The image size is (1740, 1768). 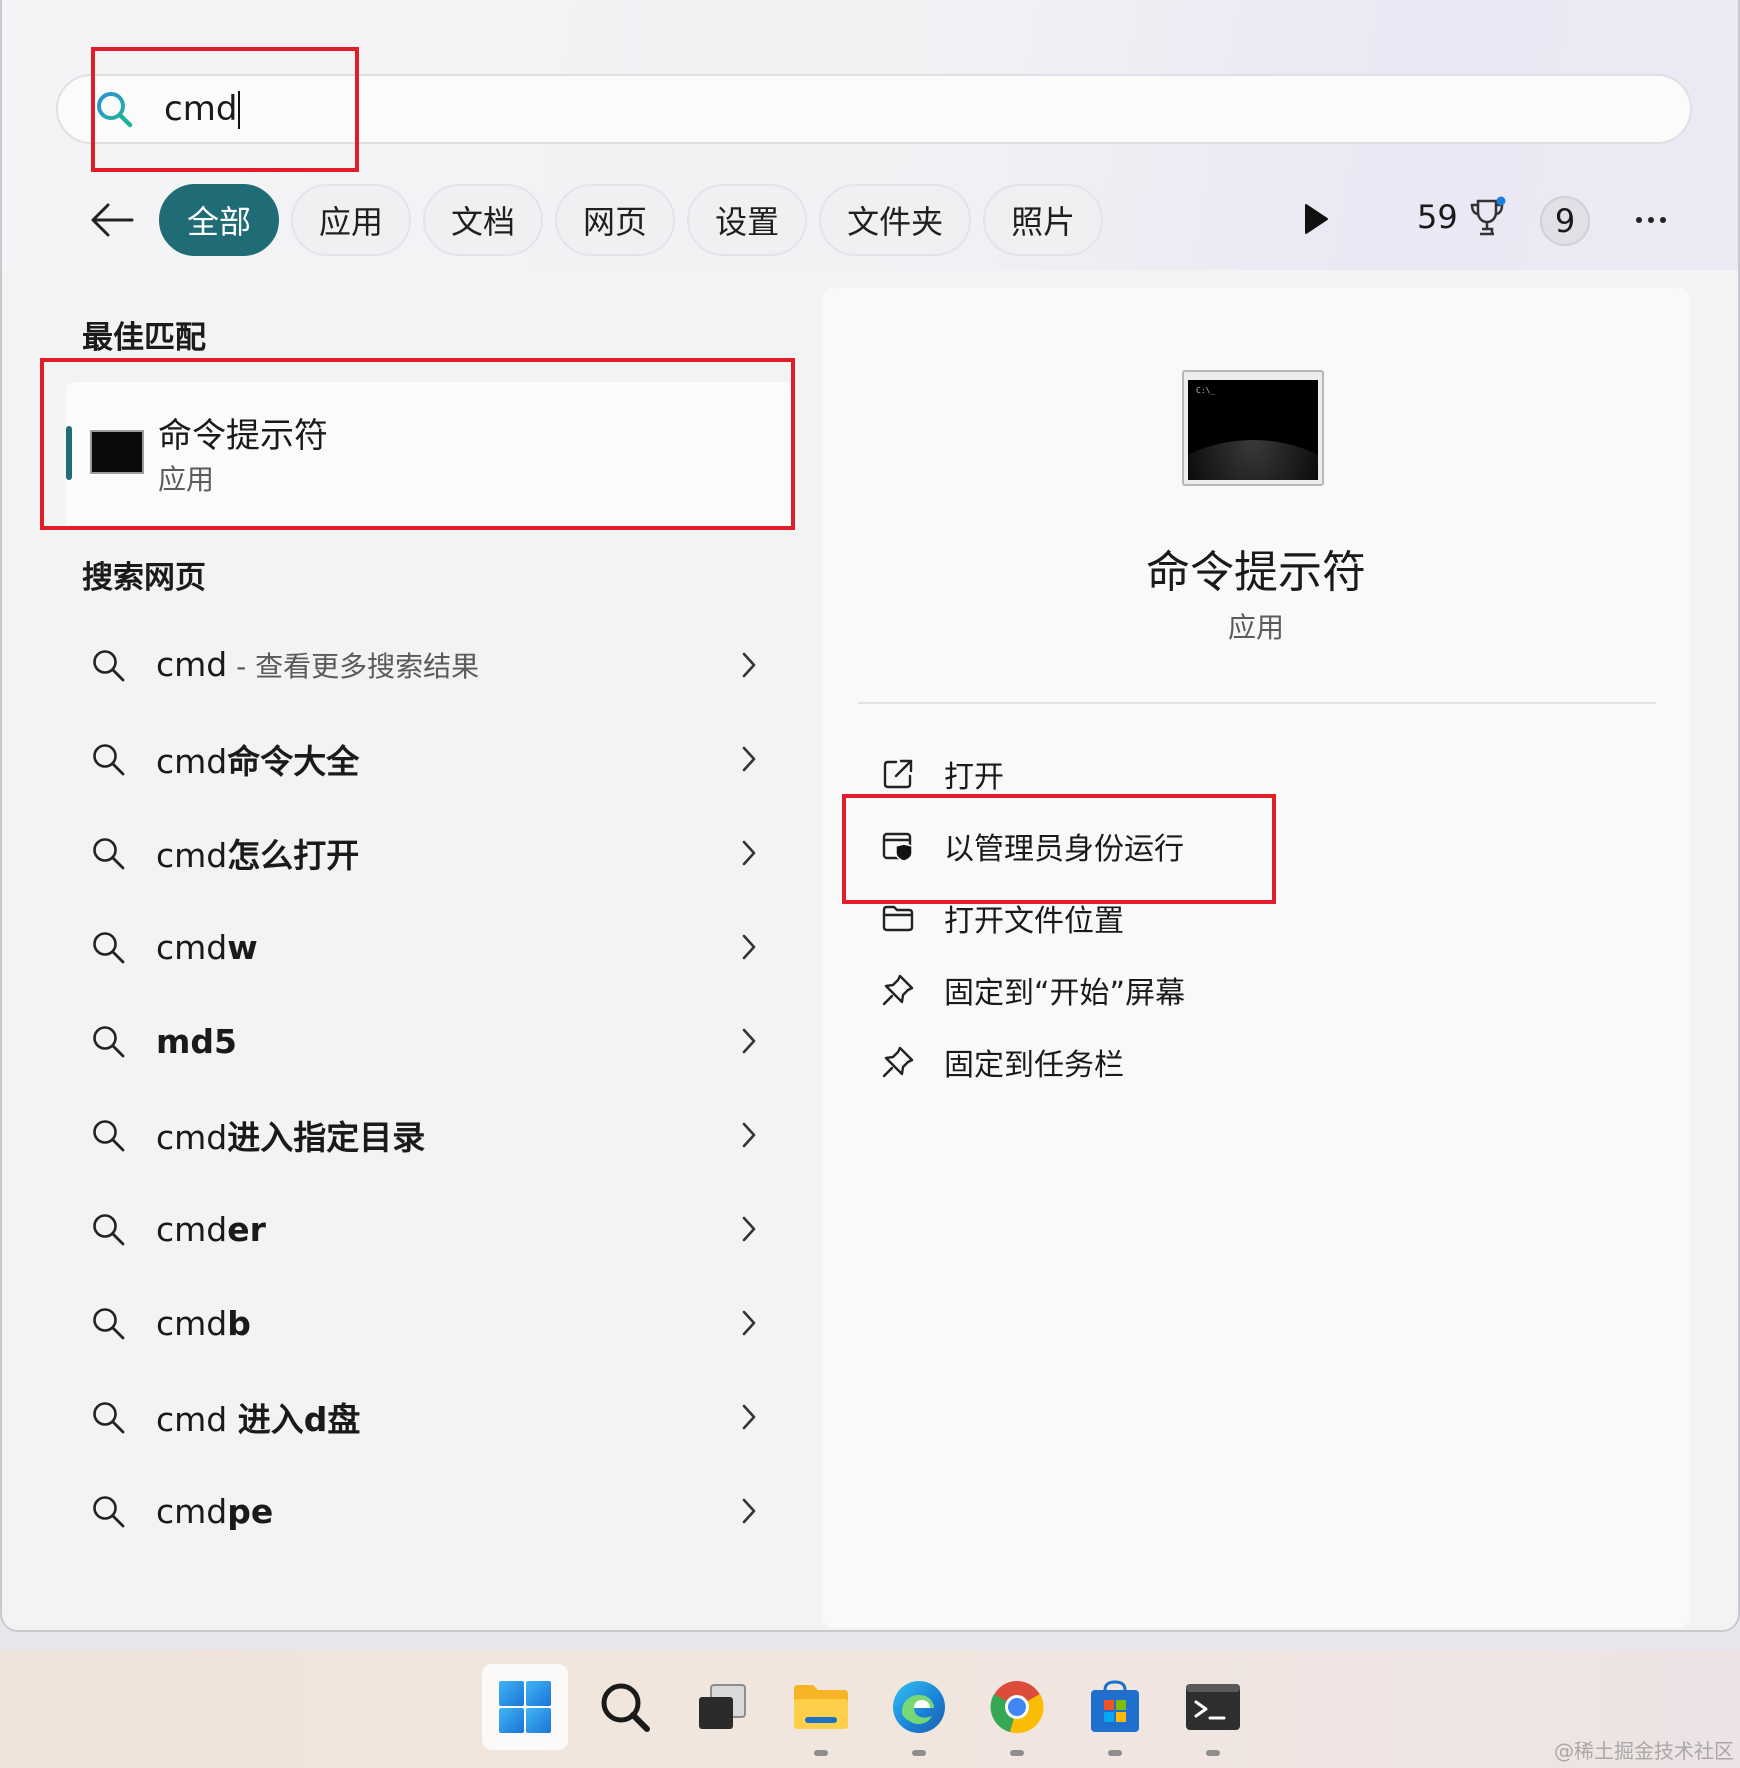 I want to click on filter-chip-photos: 照片, so click(x=1043, y=220).